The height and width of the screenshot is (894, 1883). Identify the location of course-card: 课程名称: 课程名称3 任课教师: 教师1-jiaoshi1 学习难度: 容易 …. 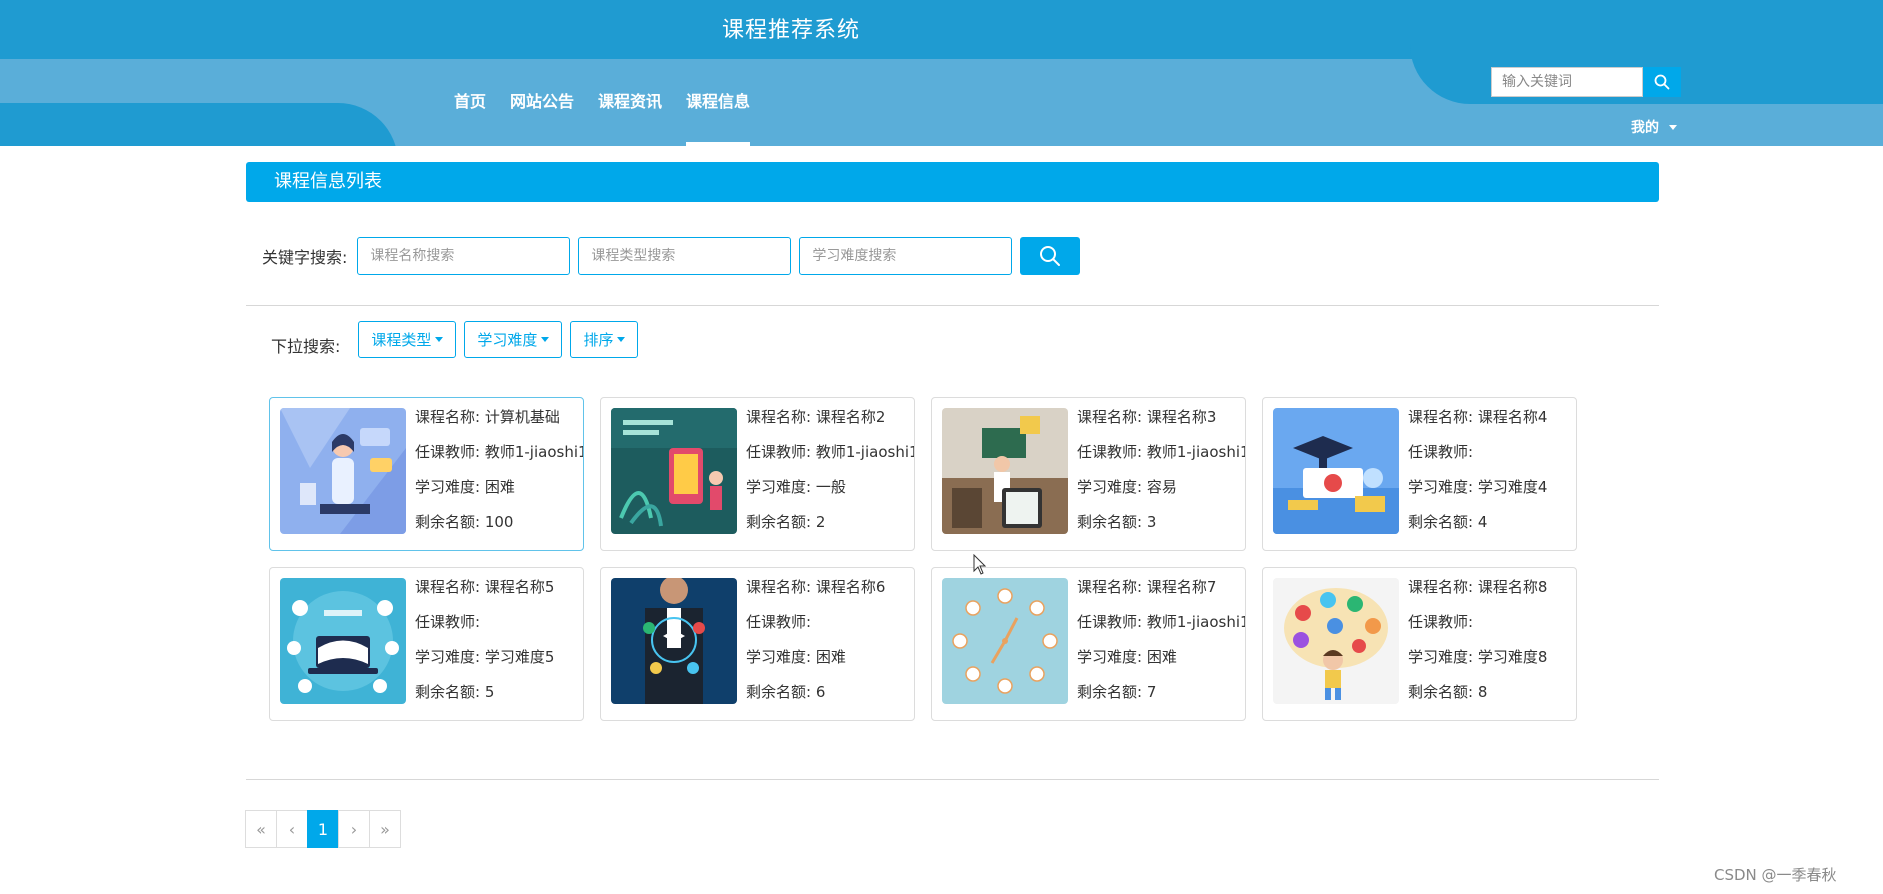
(1088, 474).